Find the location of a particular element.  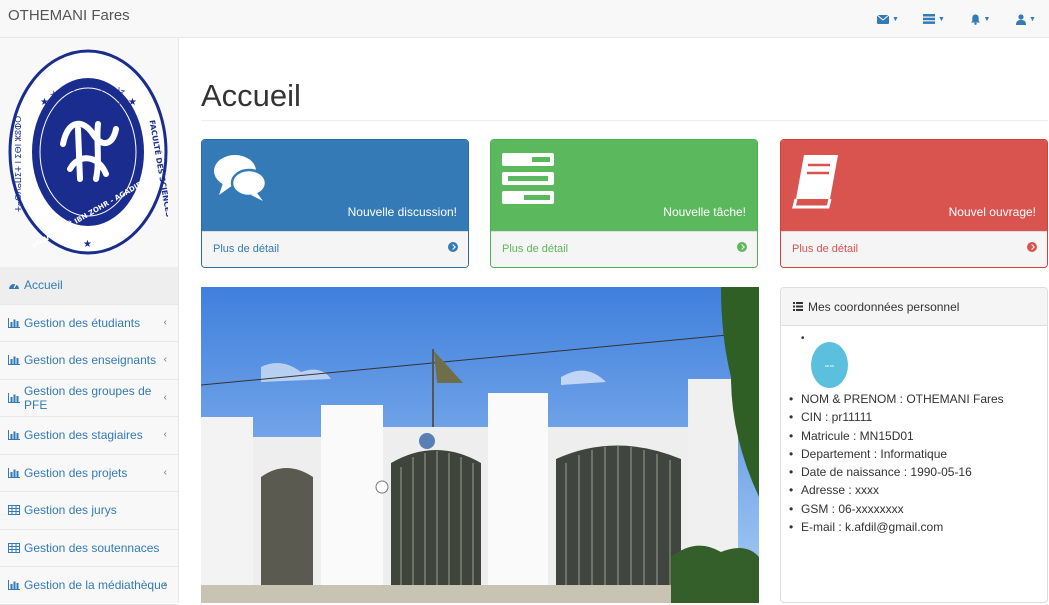

sidebar-item-label: Gestion des enseignants is located at coordinates (90, 360).